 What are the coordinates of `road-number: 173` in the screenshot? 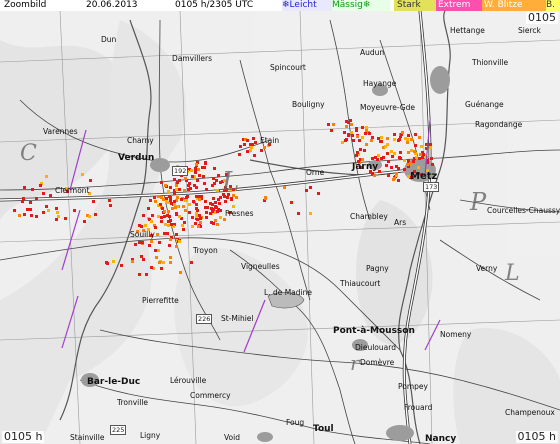 It's located at (431, 187).